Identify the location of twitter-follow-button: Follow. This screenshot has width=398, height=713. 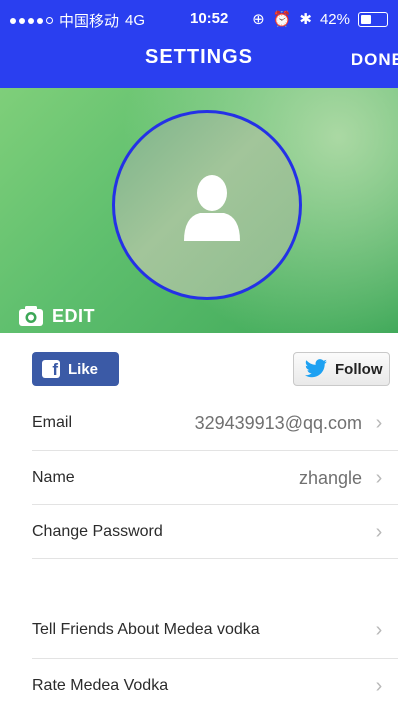
(341, 369).